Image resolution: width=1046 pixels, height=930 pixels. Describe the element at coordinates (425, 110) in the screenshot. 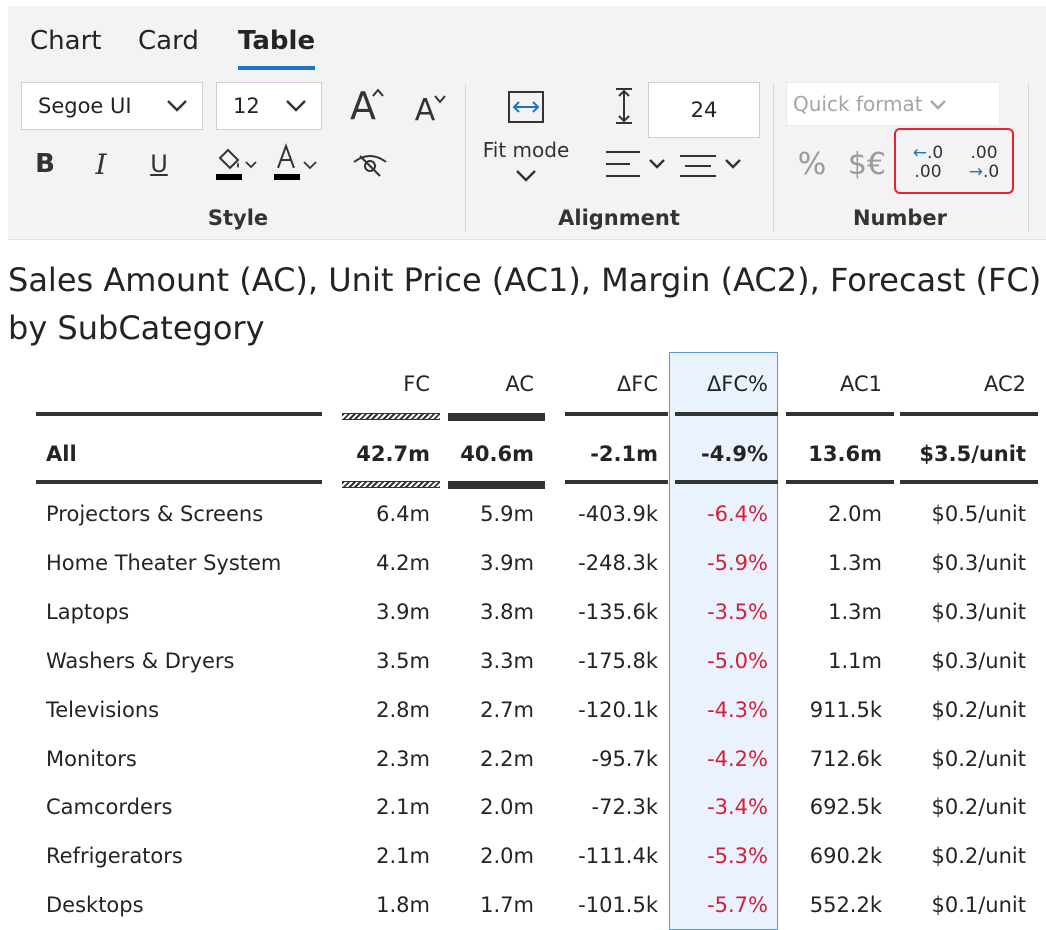

I see `shrink-font-button: A` at that location.